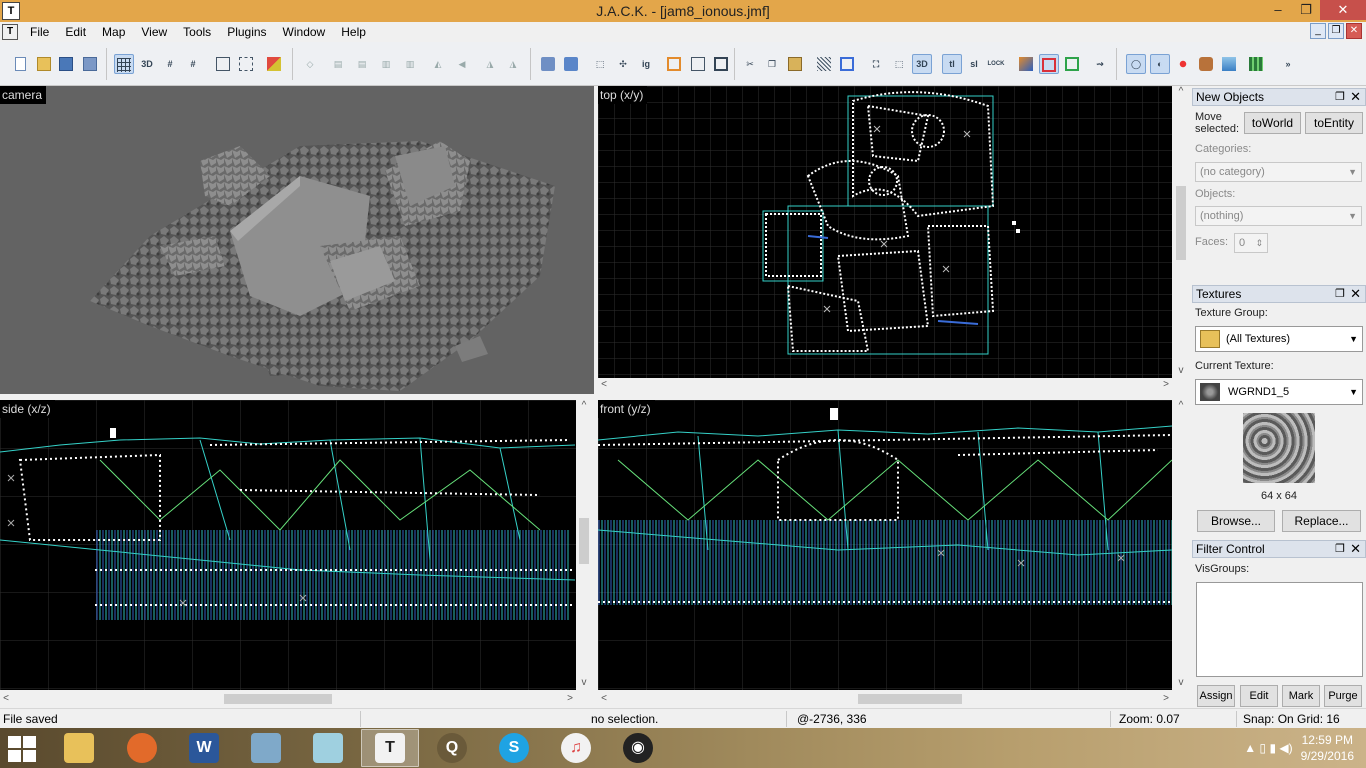  Describe the element at coordinates (90, 64) in the screenshot. I see `save-as-icon` at that location.